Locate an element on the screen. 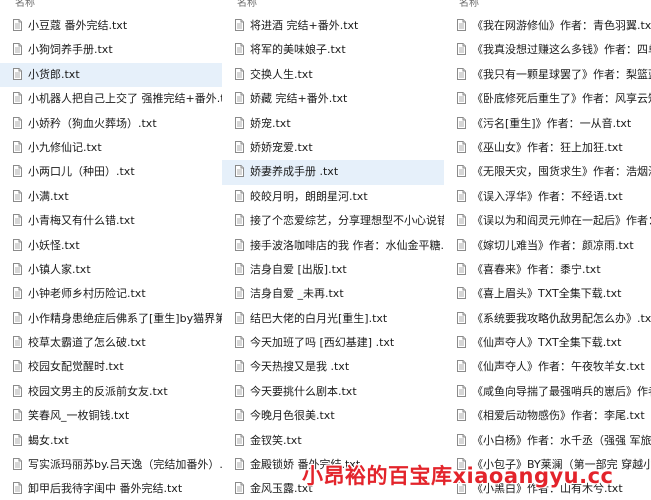  file-name: 《污名[重生]》作者：一从音.txt is located at coordinates (552, 123).